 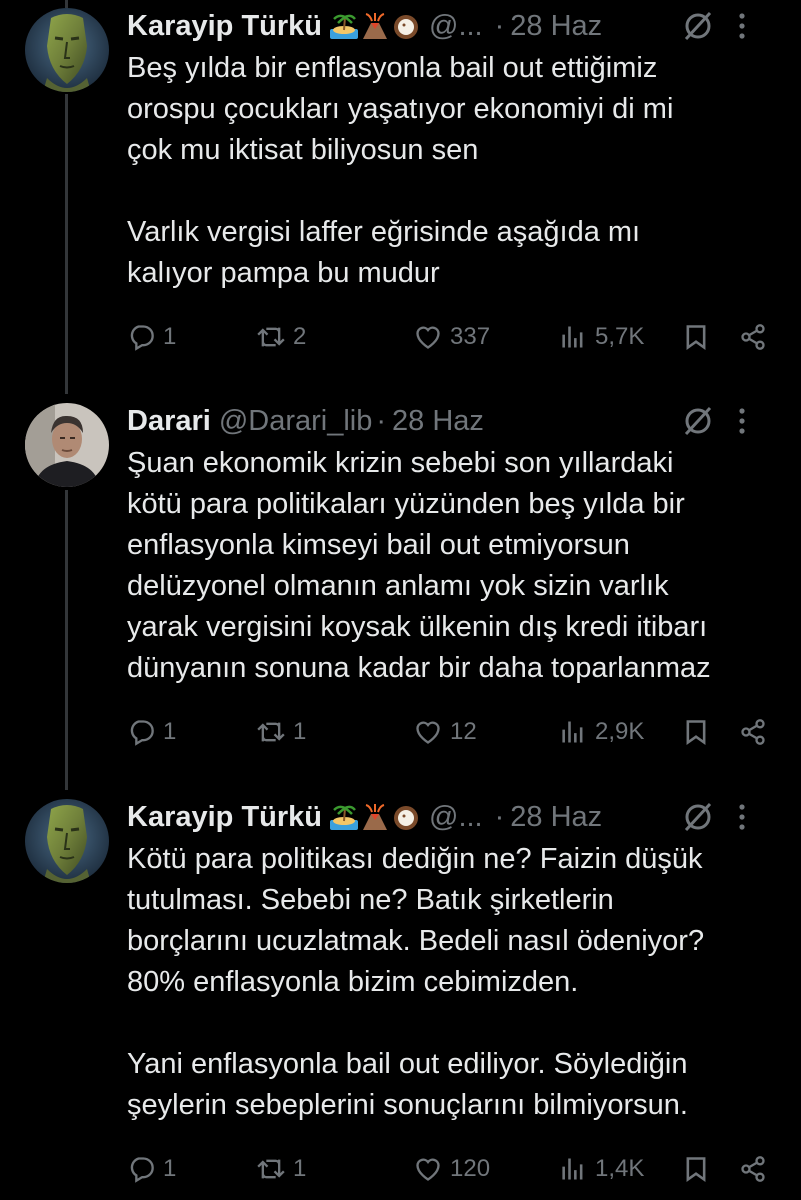 What do you see at coordinates (463, 731) in the screenshot?
I see `like-count: 12` at bounding box center [463, 731].